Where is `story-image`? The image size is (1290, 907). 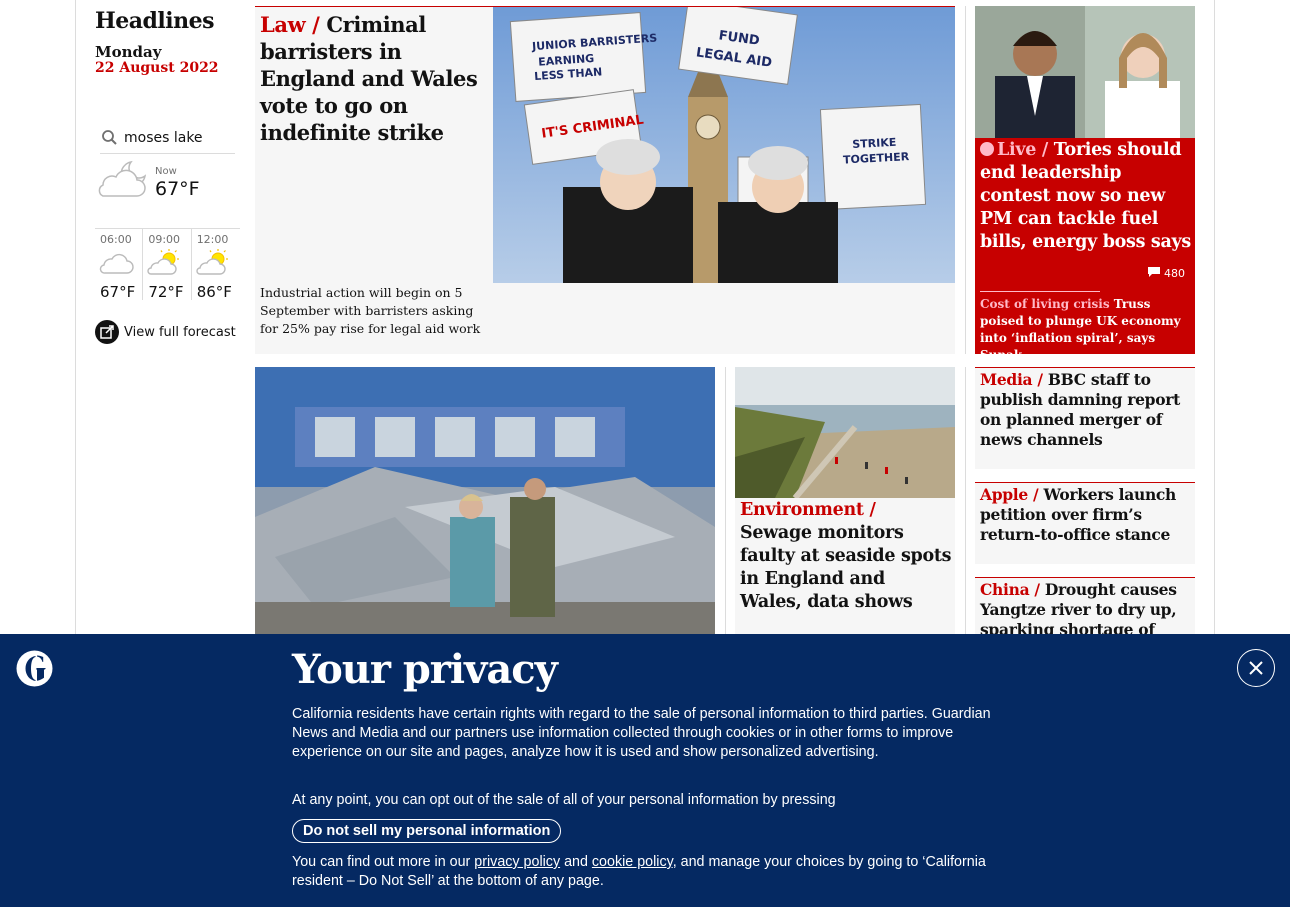 story-image is located at coordinates (485, 502).